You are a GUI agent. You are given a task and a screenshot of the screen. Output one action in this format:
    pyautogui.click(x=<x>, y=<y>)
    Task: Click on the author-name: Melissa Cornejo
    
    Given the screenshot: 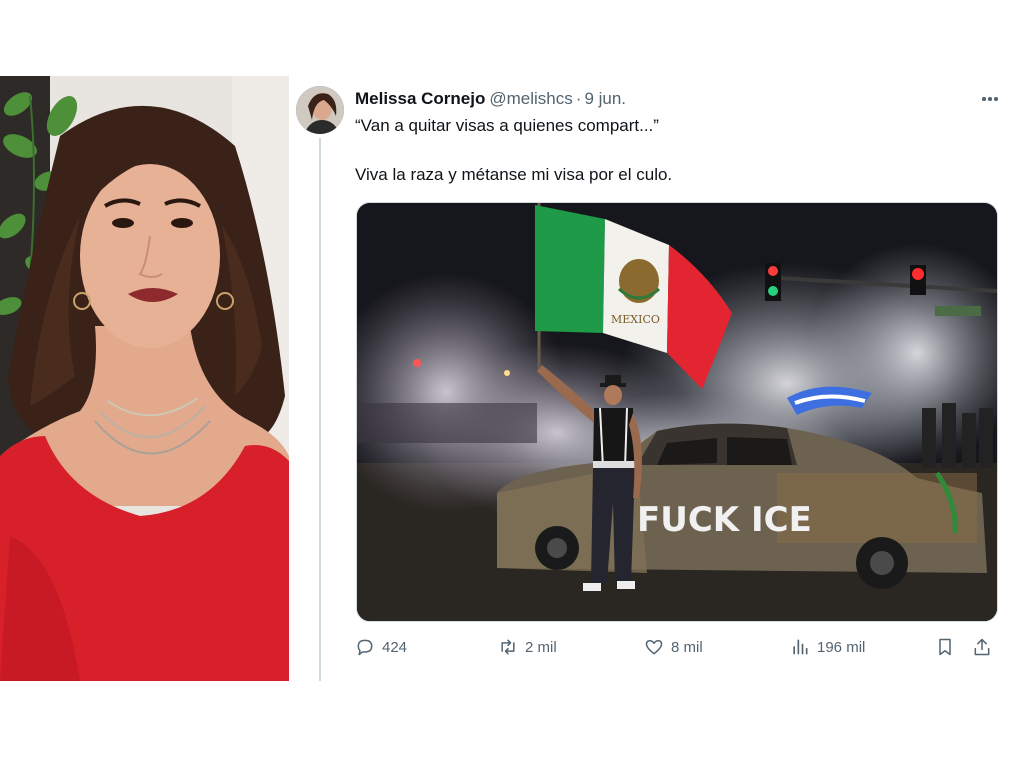 What is the action you would take?
    pyautogui.click(x=420, y=98)
    